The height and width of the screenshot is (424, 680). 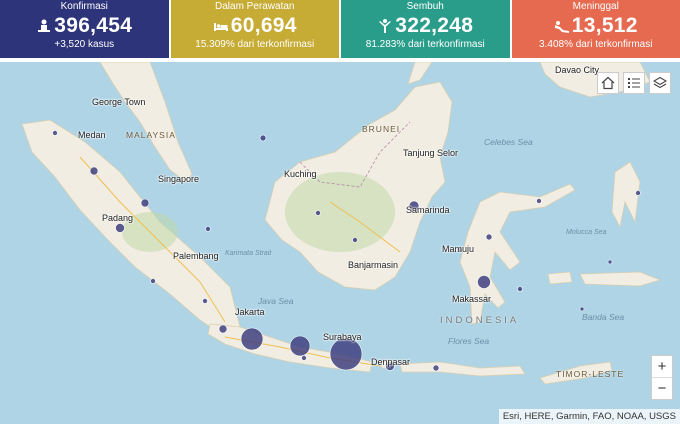 I want to click on stat-label: Konfirmasi, so click(x=84, y=6).